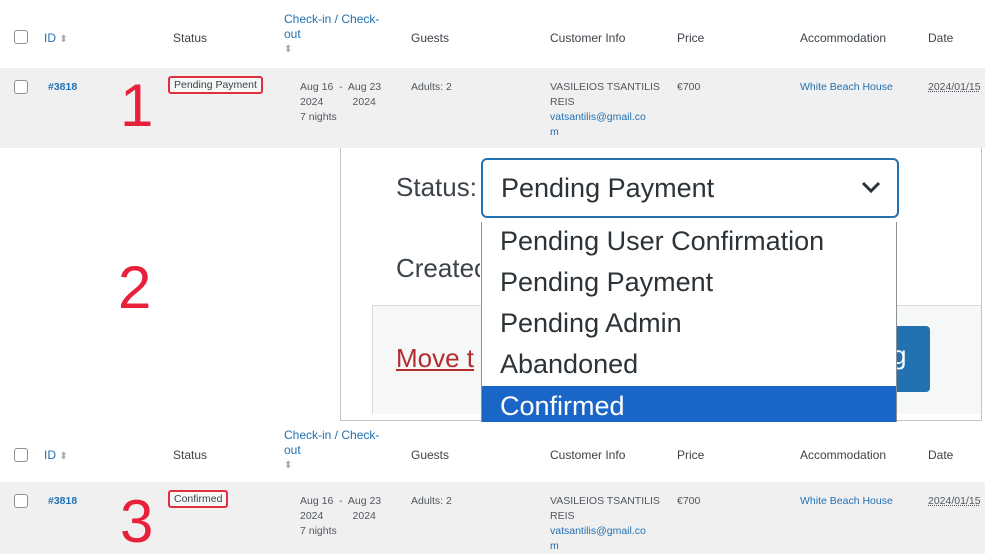 The width and height of the screenshot is (985, 555). What do you see at coordinates (591, 323) in the screenshot?
I see `option-pending-admin: Pending Admin` at bounding box center [591, 323].